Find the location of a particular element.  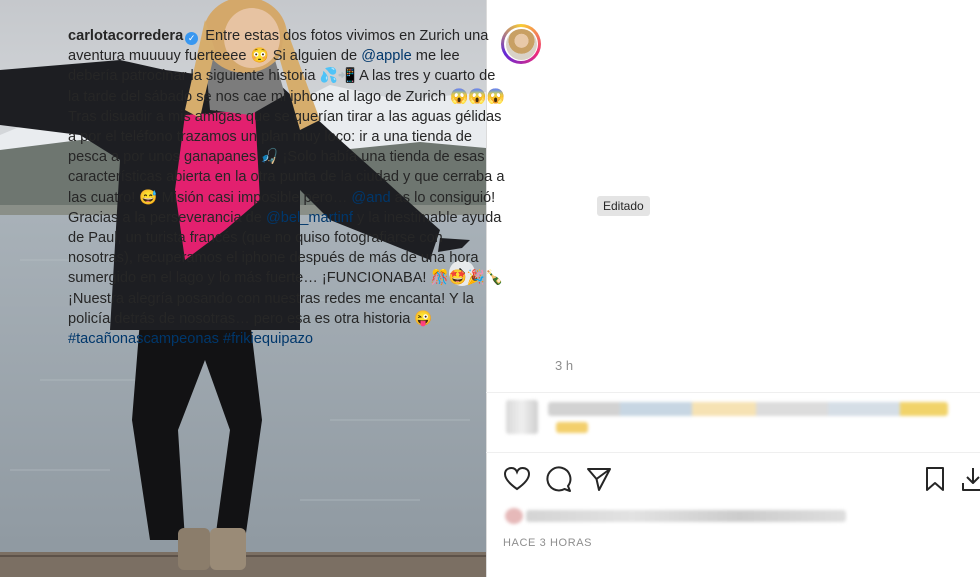

comment-avatar-blurred is located at coordinates (522, 417).